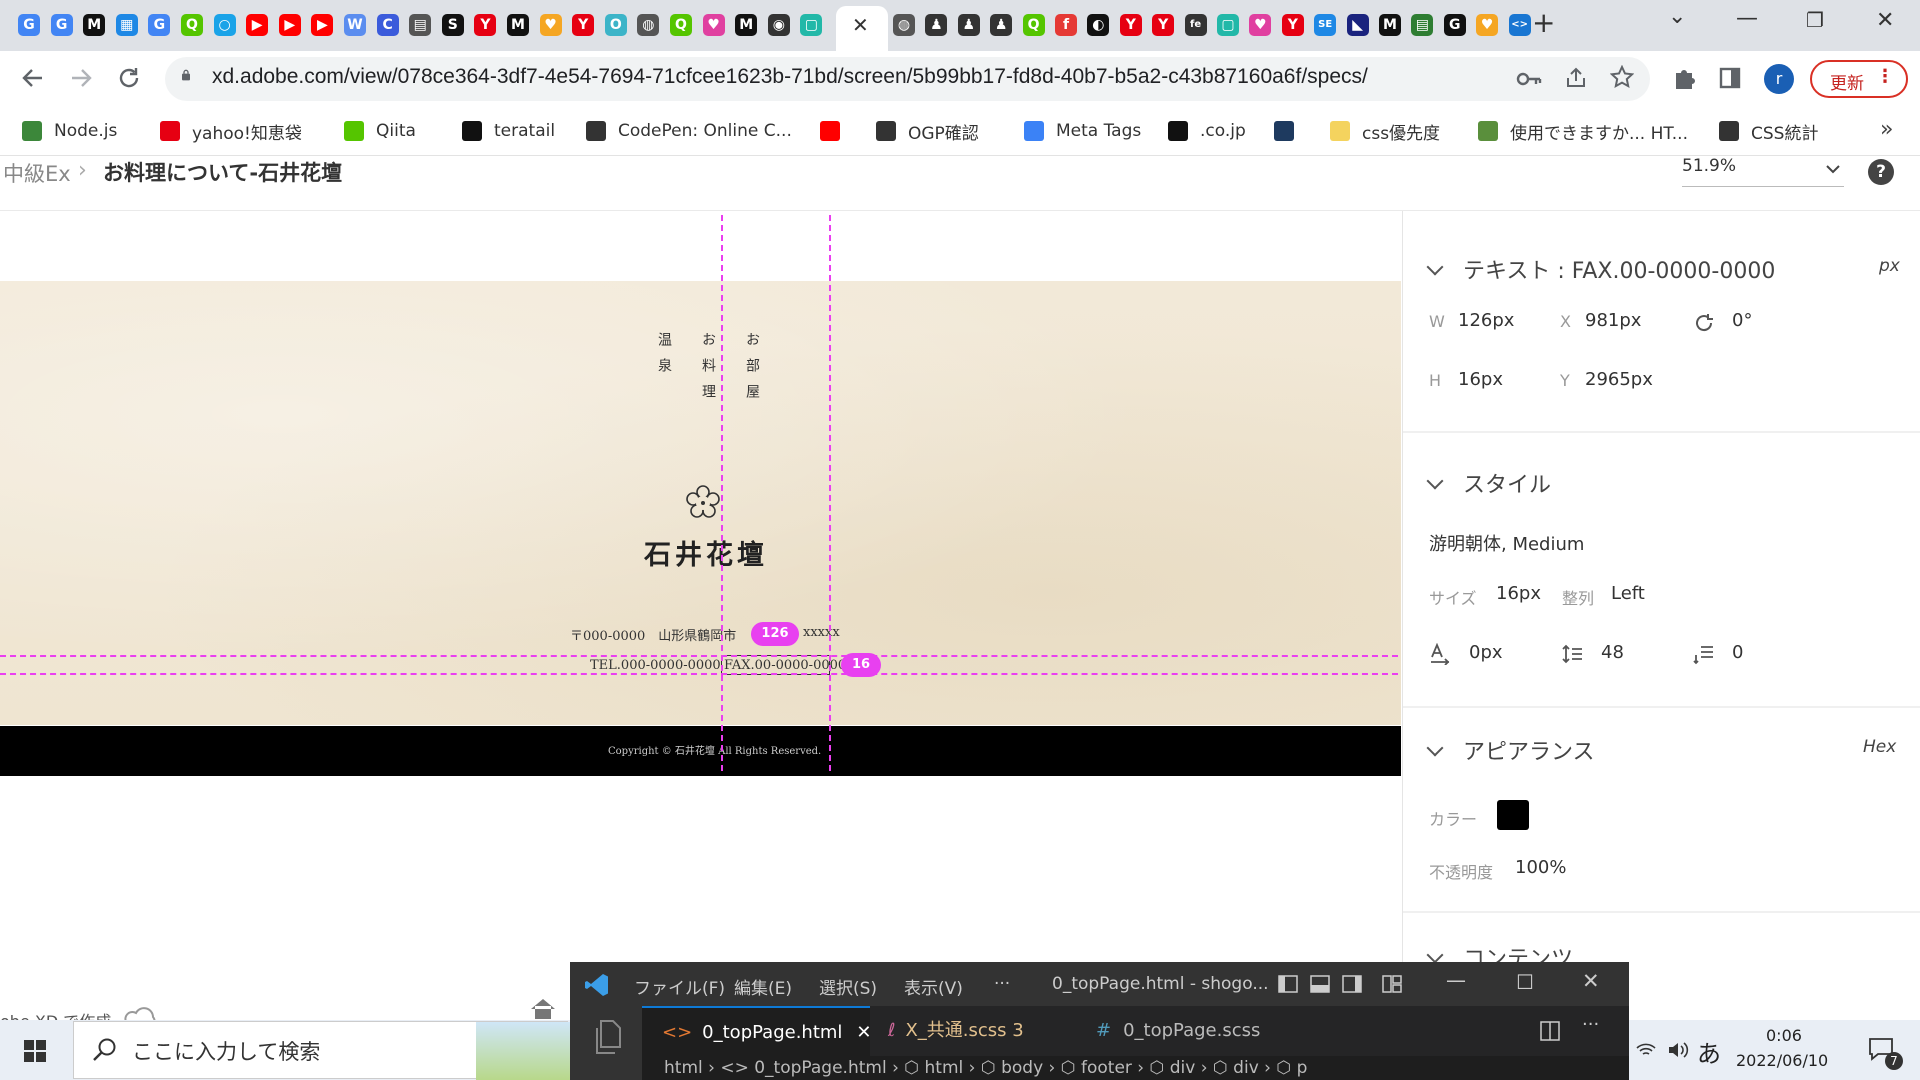 Image resolution: width=1920 pixels, height=1080 pixels. I want to click on align-value: Left, so click(1628, 593).